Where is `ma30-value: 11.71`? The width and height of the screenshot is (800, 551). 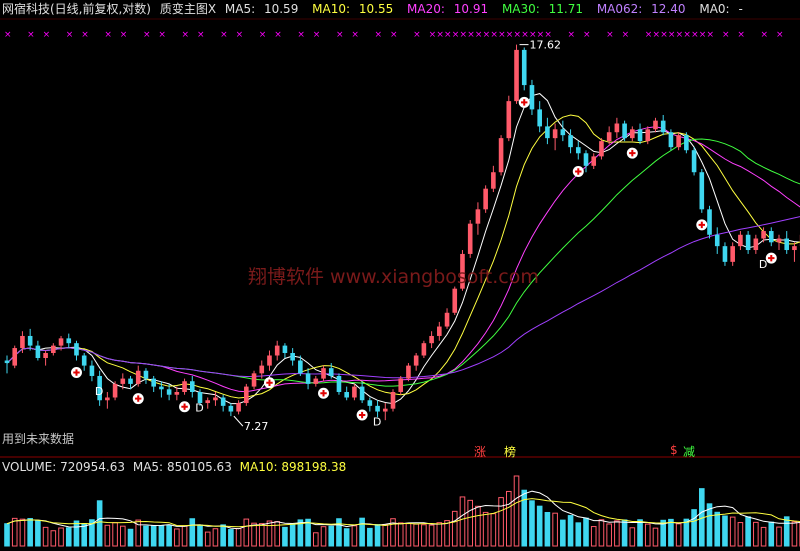 ma30-value: 11.71 is located at coordinates (566, 9).